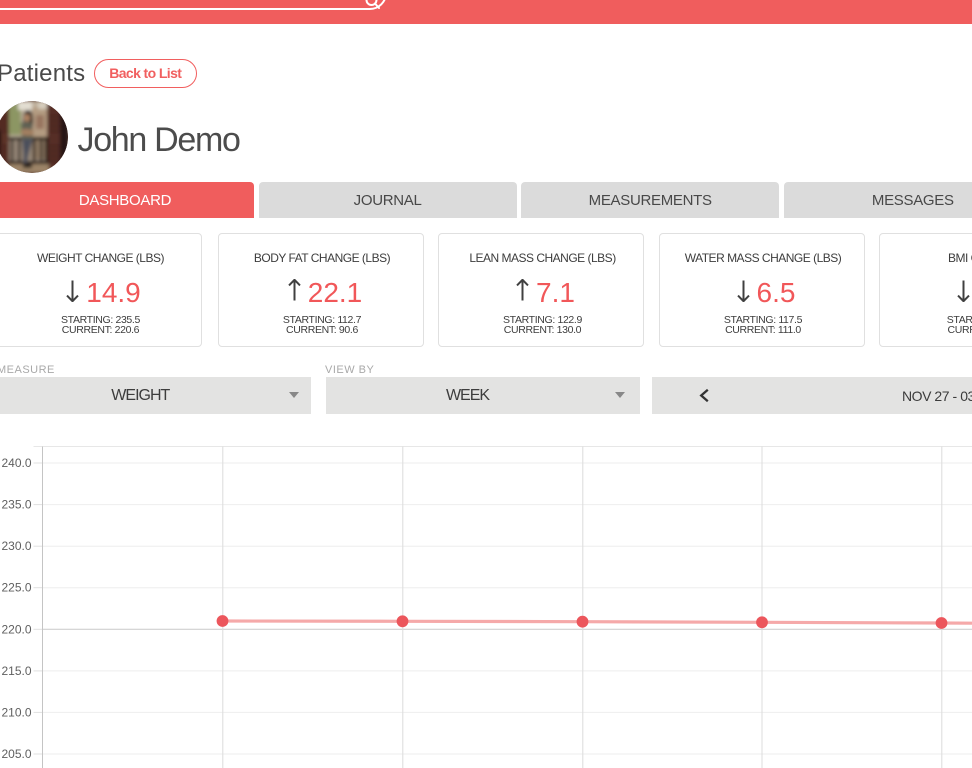 This screenshot has width=972, height=768. Describe the element at coordinates (16, 671) in the screenshot. I see `svg-text: 215.0` at that location.